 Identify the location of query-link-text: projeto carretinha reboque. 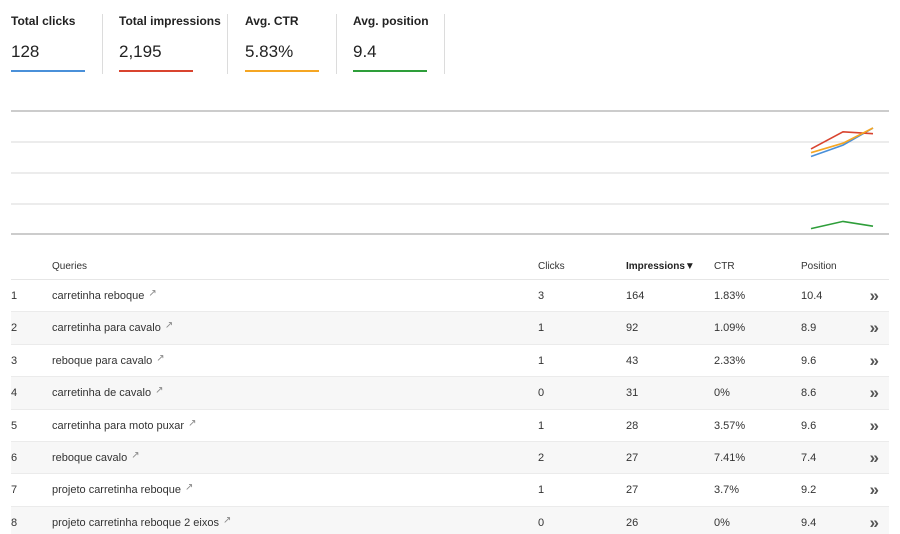
(117, 490).